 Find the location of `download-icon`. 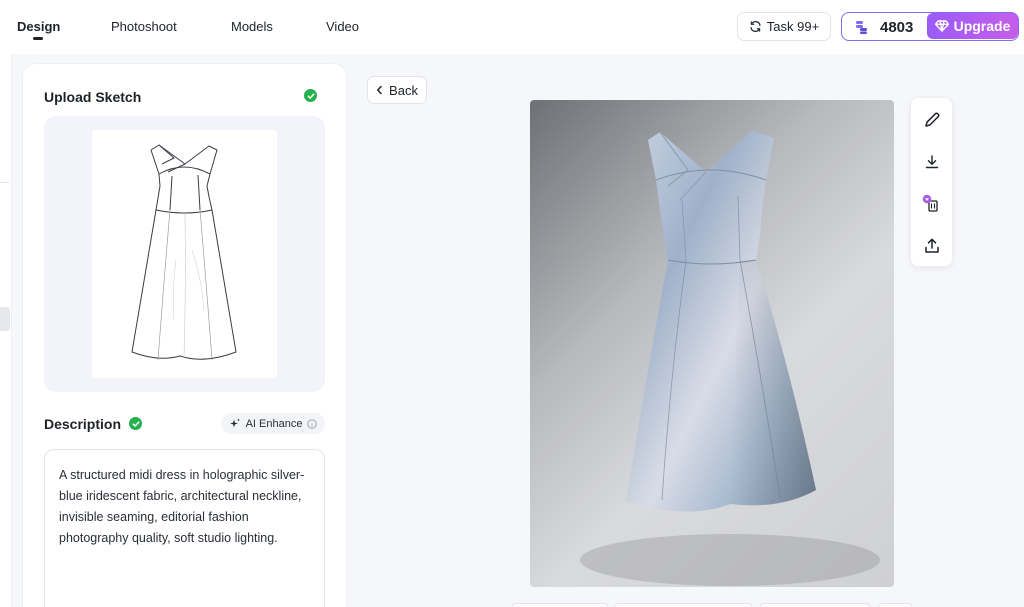

download-icon is located at coordinates (932, 162).